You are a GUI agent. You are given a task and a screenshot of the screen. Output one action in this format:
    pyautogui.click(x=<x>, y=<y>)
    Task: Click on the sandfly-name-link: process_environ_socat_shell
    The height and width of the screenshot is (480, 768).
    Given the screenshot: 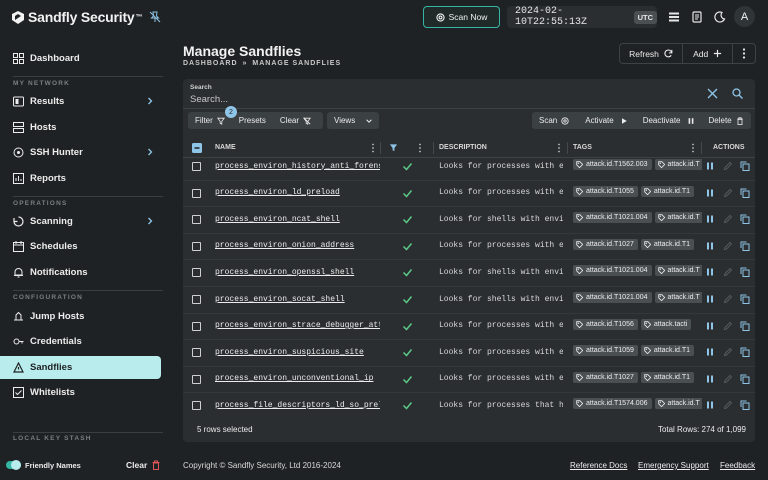 What is the action you would take?
    pyautogui.click(x=297, y=299)
    